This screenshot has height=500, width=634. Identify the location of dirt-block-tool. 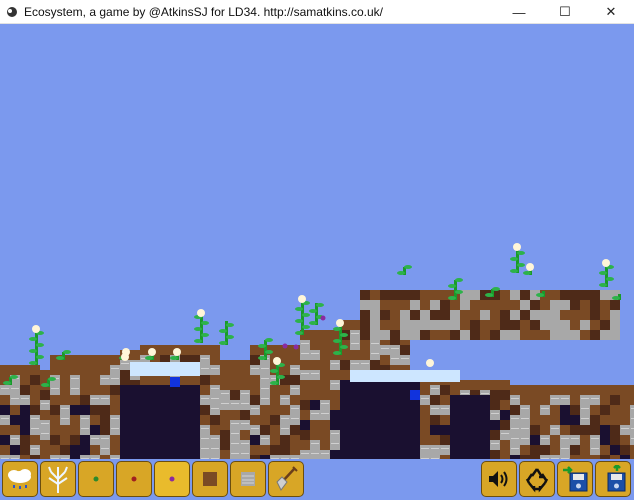
(210, 479).